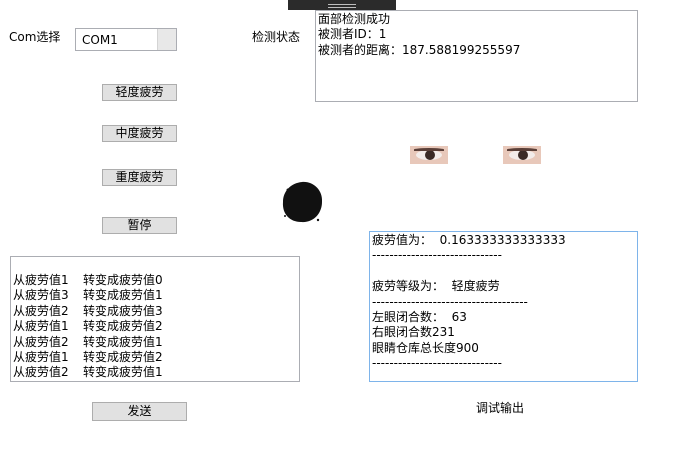  Describe the element at coordinates (41, 295) in the screenshot. I see `transition-from: 从疲劳值3` at that location.